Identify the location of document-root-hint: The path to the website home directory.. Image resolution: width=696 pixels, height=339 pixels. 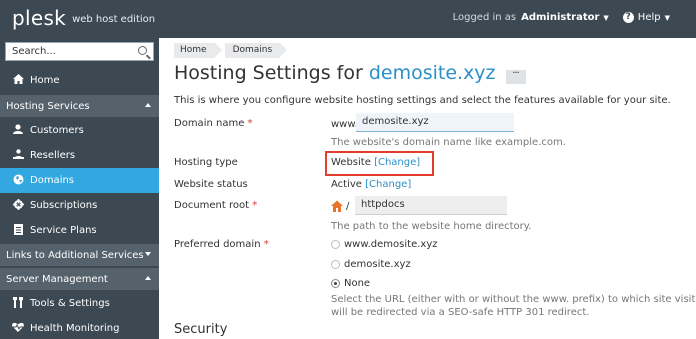
(431, 226).